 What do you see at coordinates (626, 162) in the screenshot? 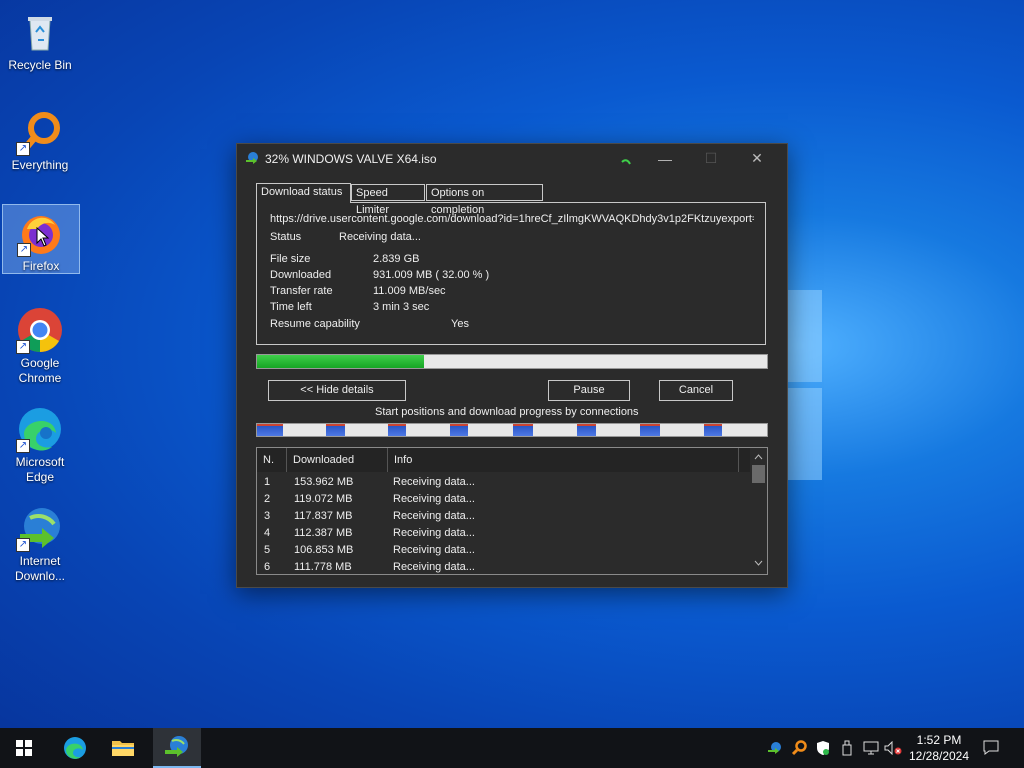
I see `idm-status-icon` at bounding box center [626, 162].